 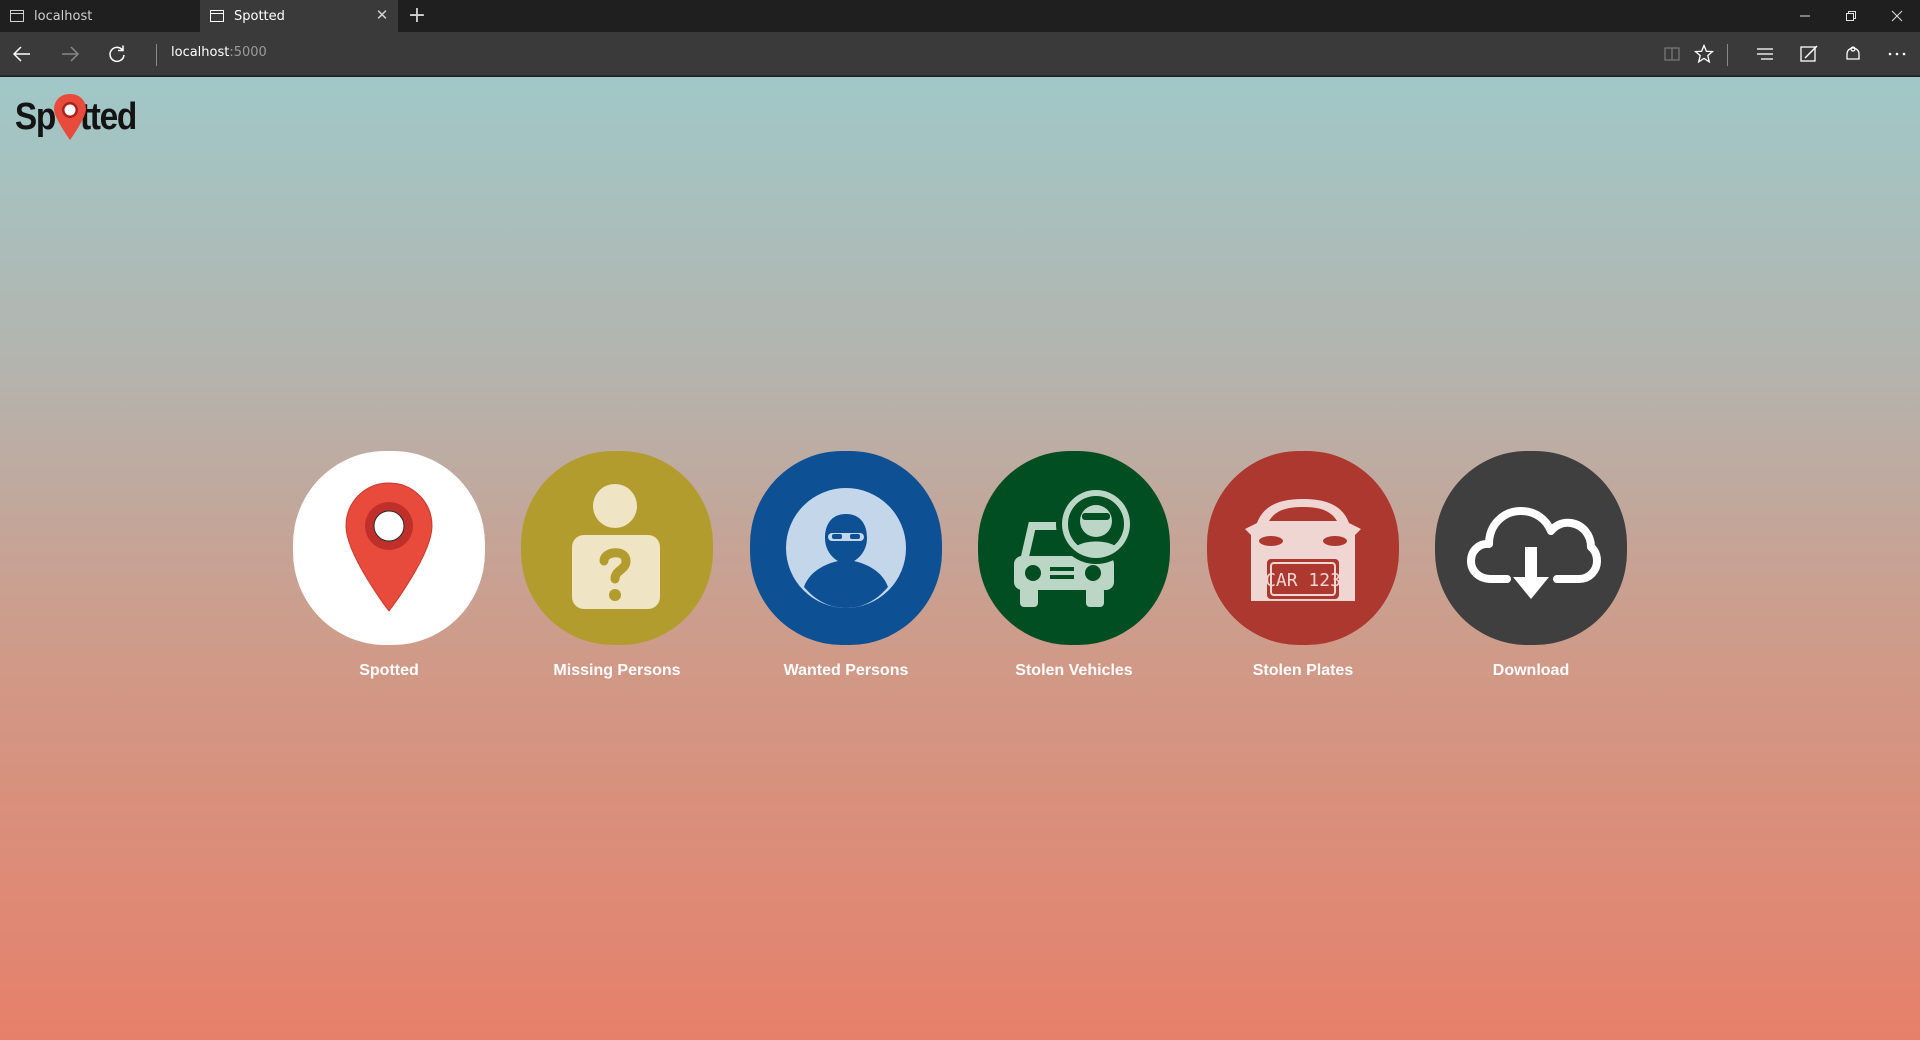 I want to click on tab-title: localhost, so click(x=63, y=16).